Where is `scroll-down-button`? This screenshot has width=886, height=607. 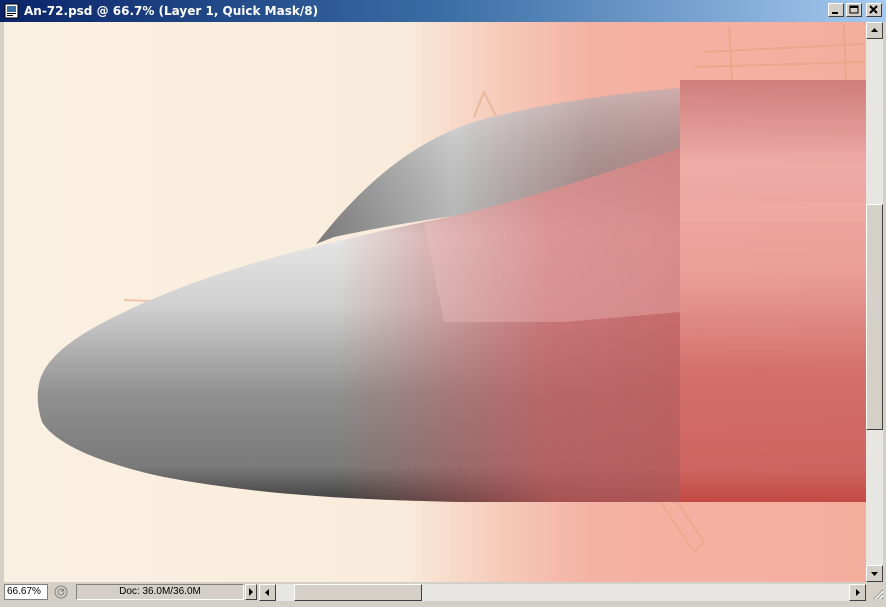
scroll-down-button is located at coordinates (874, 573).